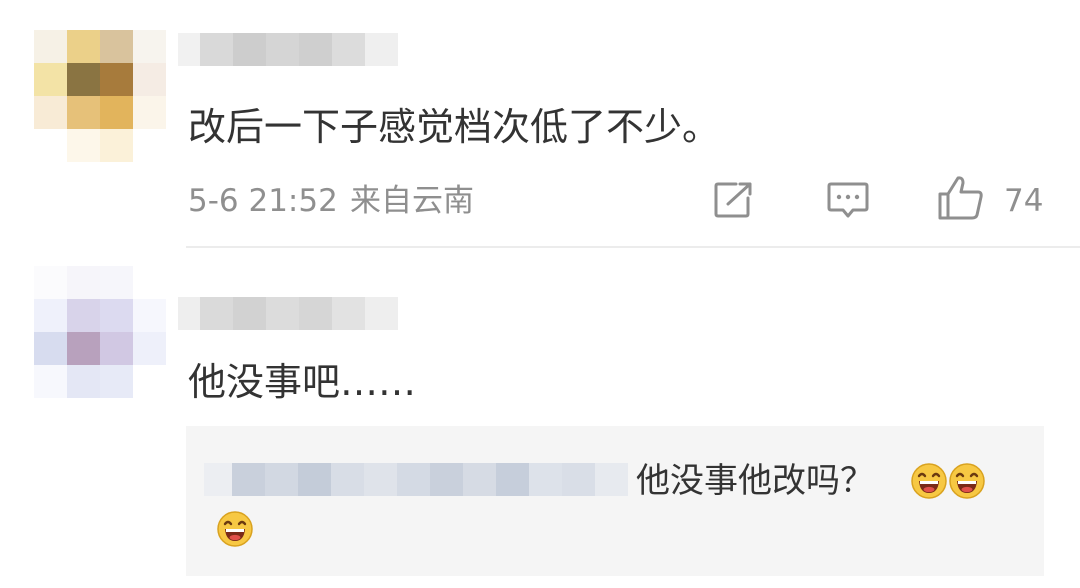 The height and width of the screenshot is (588, 1080). What do you see at coordinates (755, 481) in the screenshot?
I see `reply-text: 他没事他改吗？` at bounding box center [755, 481].